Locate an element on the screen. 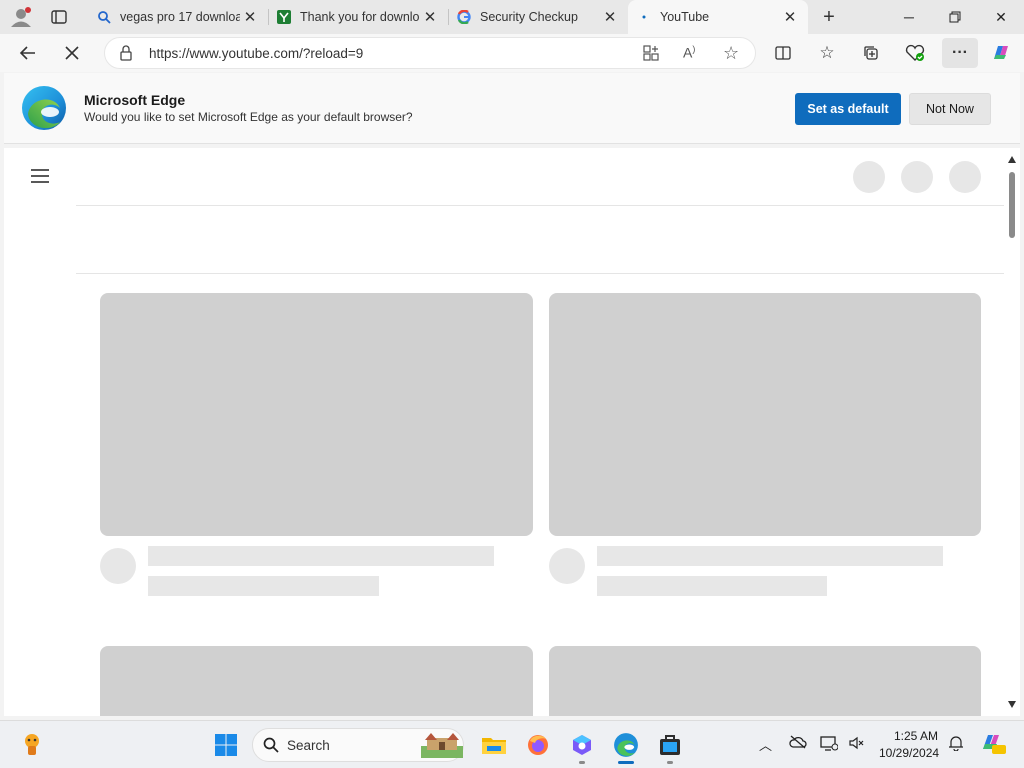 The width and height of the screenshot is (1024, 768). app-available-icon is located at coordinates (651, 54).